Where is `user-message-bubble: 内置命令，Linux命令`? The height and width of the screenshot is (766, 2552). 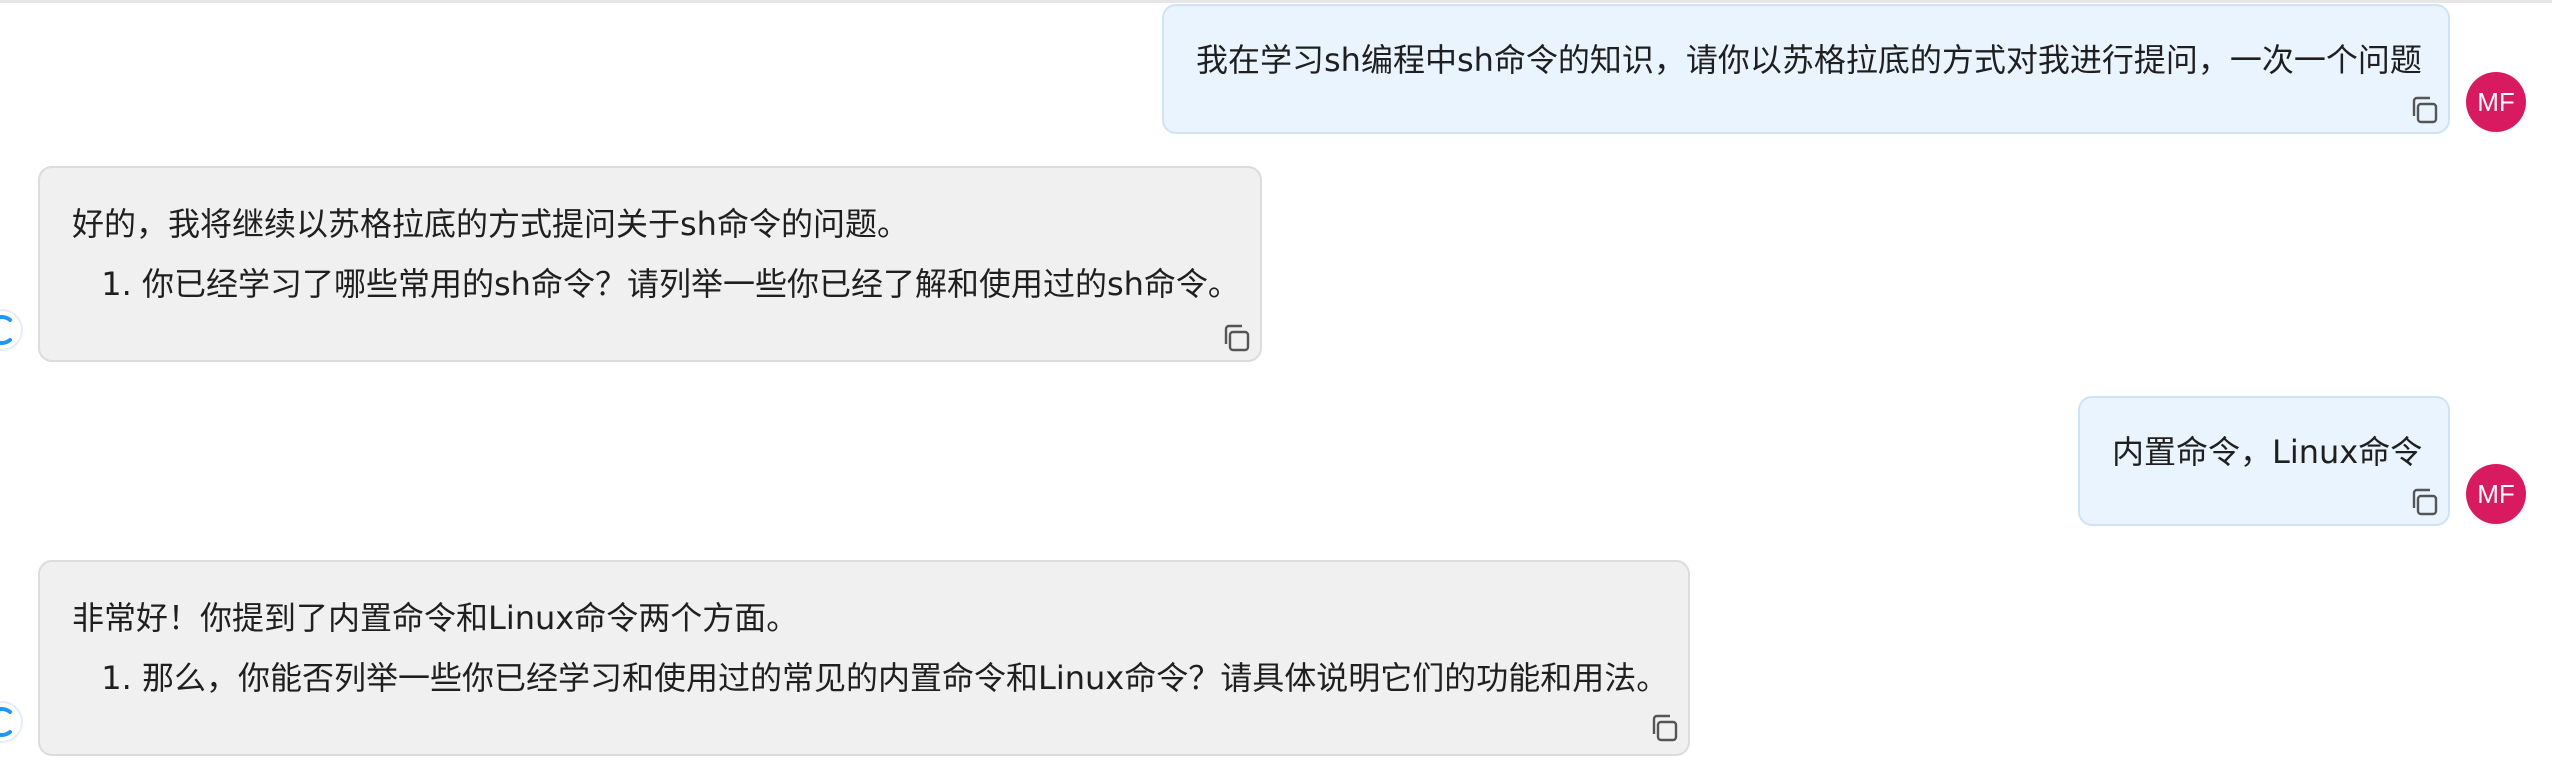 user-message-bubble: 内置命令，Linux命令 is located at coordinates (2264, 461).